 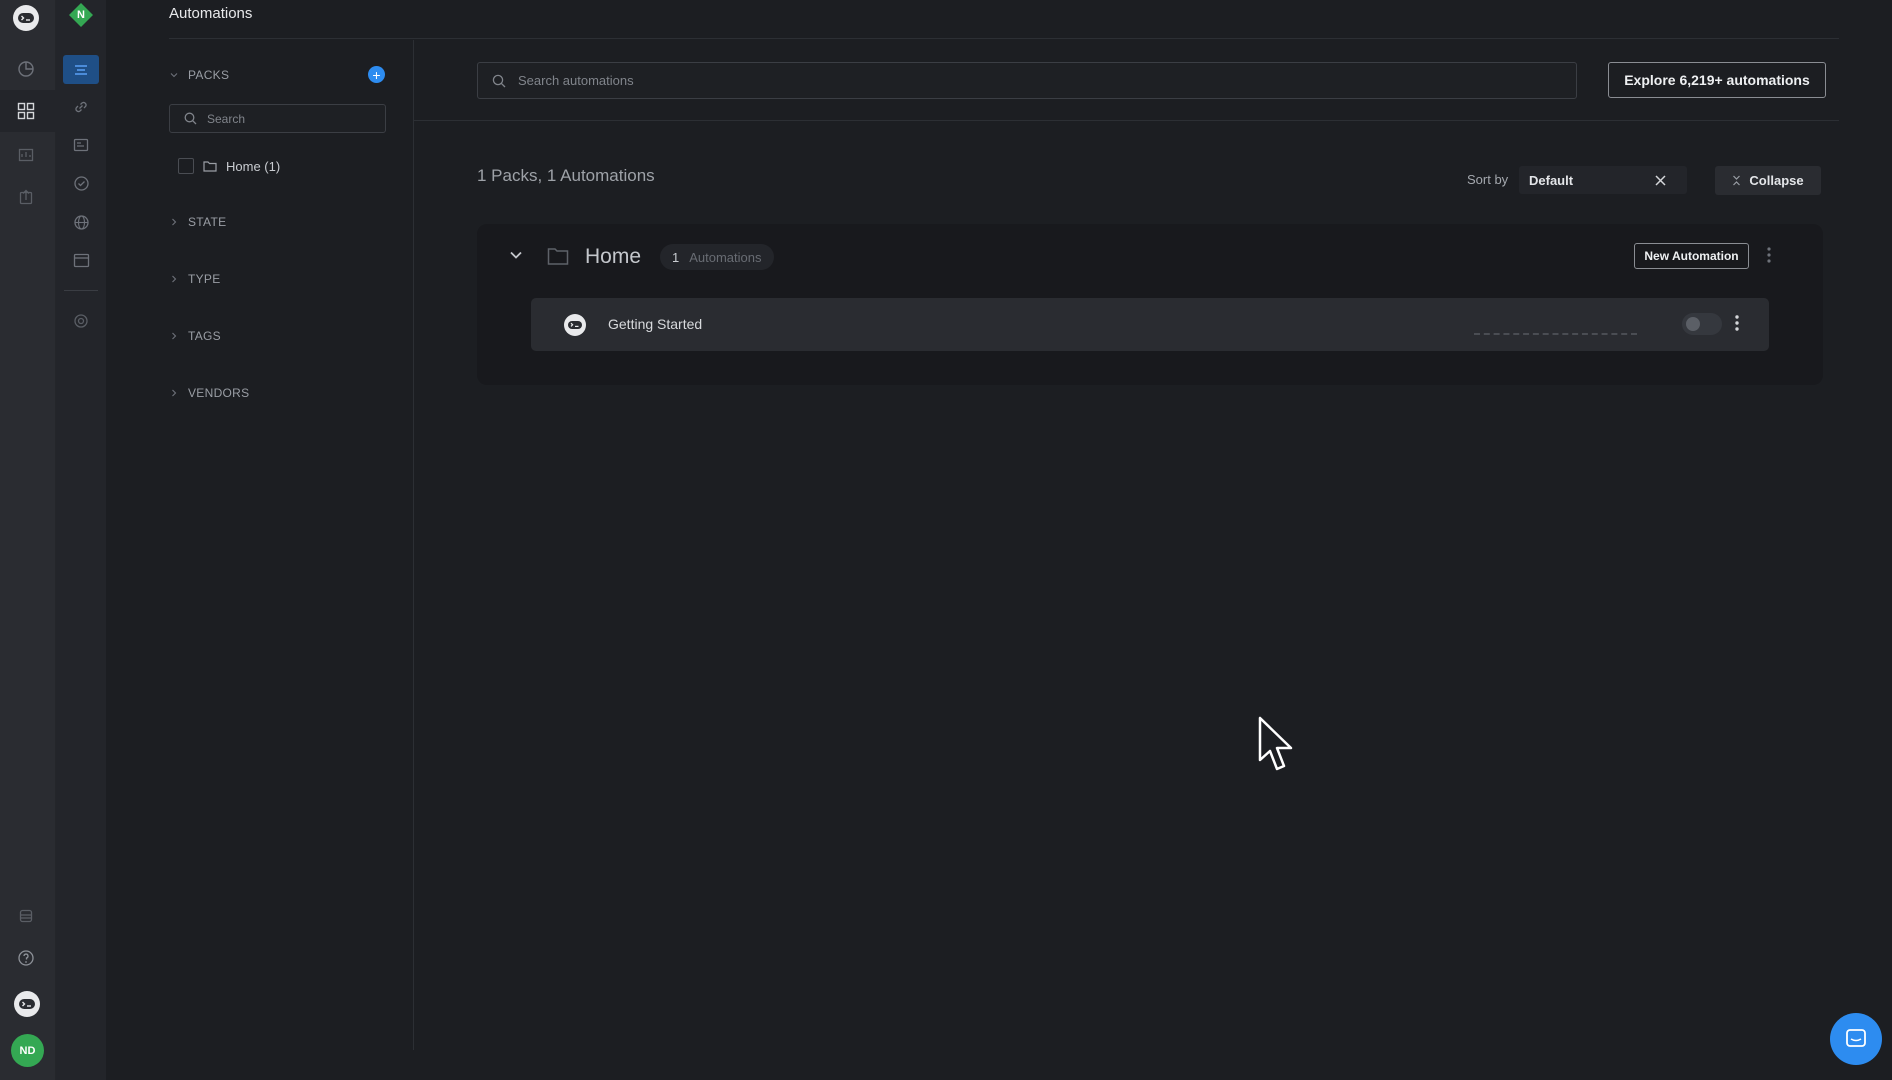 I want to click on collapse-label: Collapse, so click(x=1776, y=180).